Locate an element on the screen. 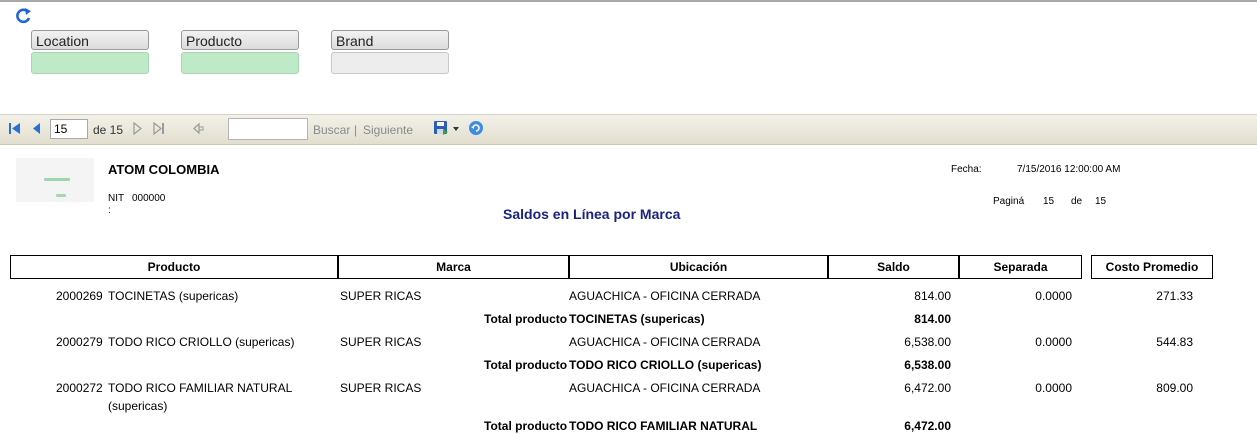  total-saldo: 814.00 is located at coordinates (932, 319).